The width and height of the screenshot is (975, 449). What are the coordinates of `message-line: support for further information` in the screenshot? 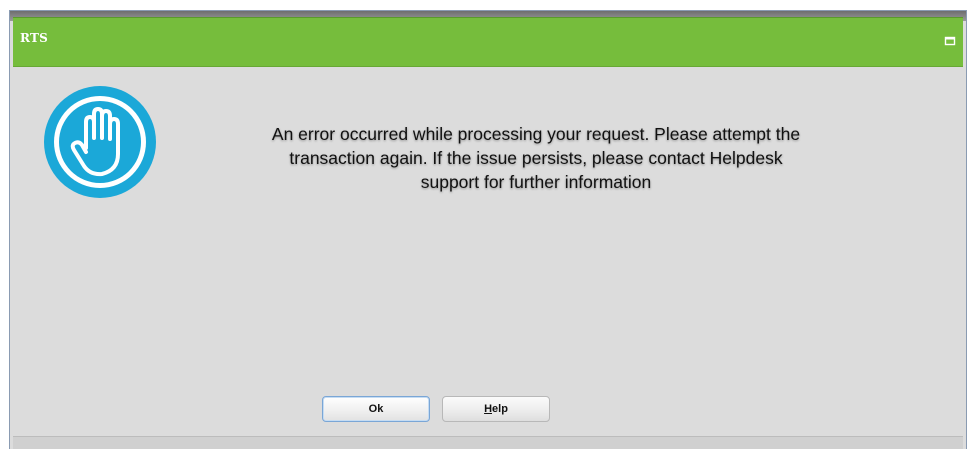 It's located at (536, 182).